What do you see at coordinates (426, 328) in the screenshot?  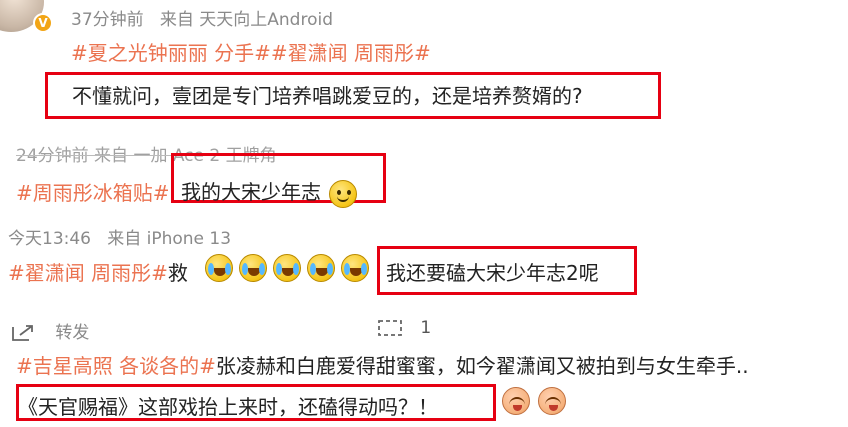 I see `comment-count: 1` at bounding box center [426, 328].